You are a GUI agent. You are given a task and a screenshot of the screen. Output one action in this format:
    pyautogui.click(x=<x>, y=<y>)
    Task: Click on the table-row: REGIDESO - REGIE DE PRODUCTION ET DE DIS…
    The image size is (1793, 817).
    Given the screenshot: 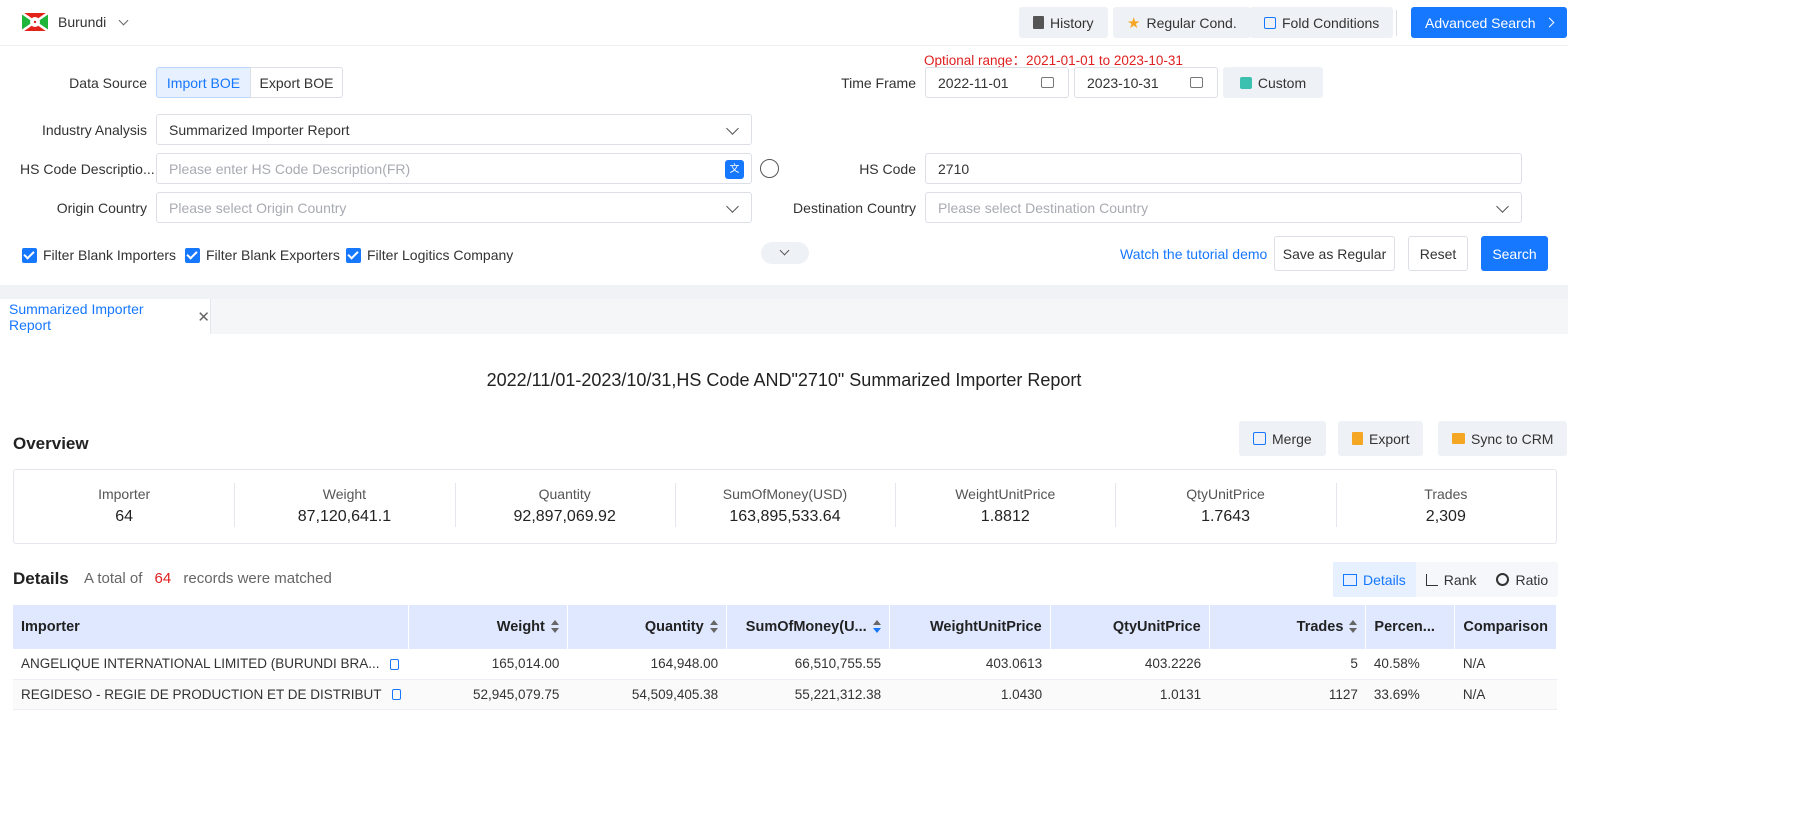 What is the action you would take?
    pyautogui.click(x=785, y=694)
    